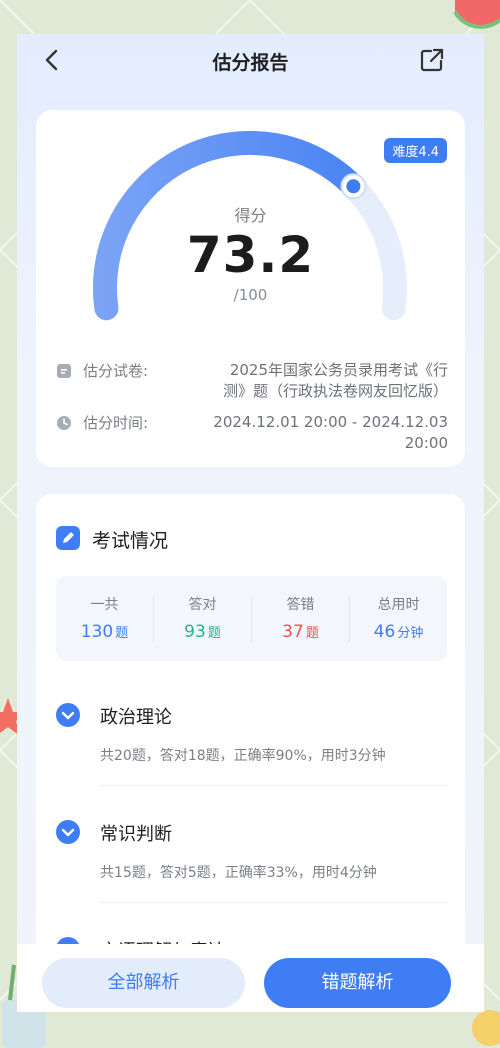  I want to click on pen-icon, so click(68, 538).